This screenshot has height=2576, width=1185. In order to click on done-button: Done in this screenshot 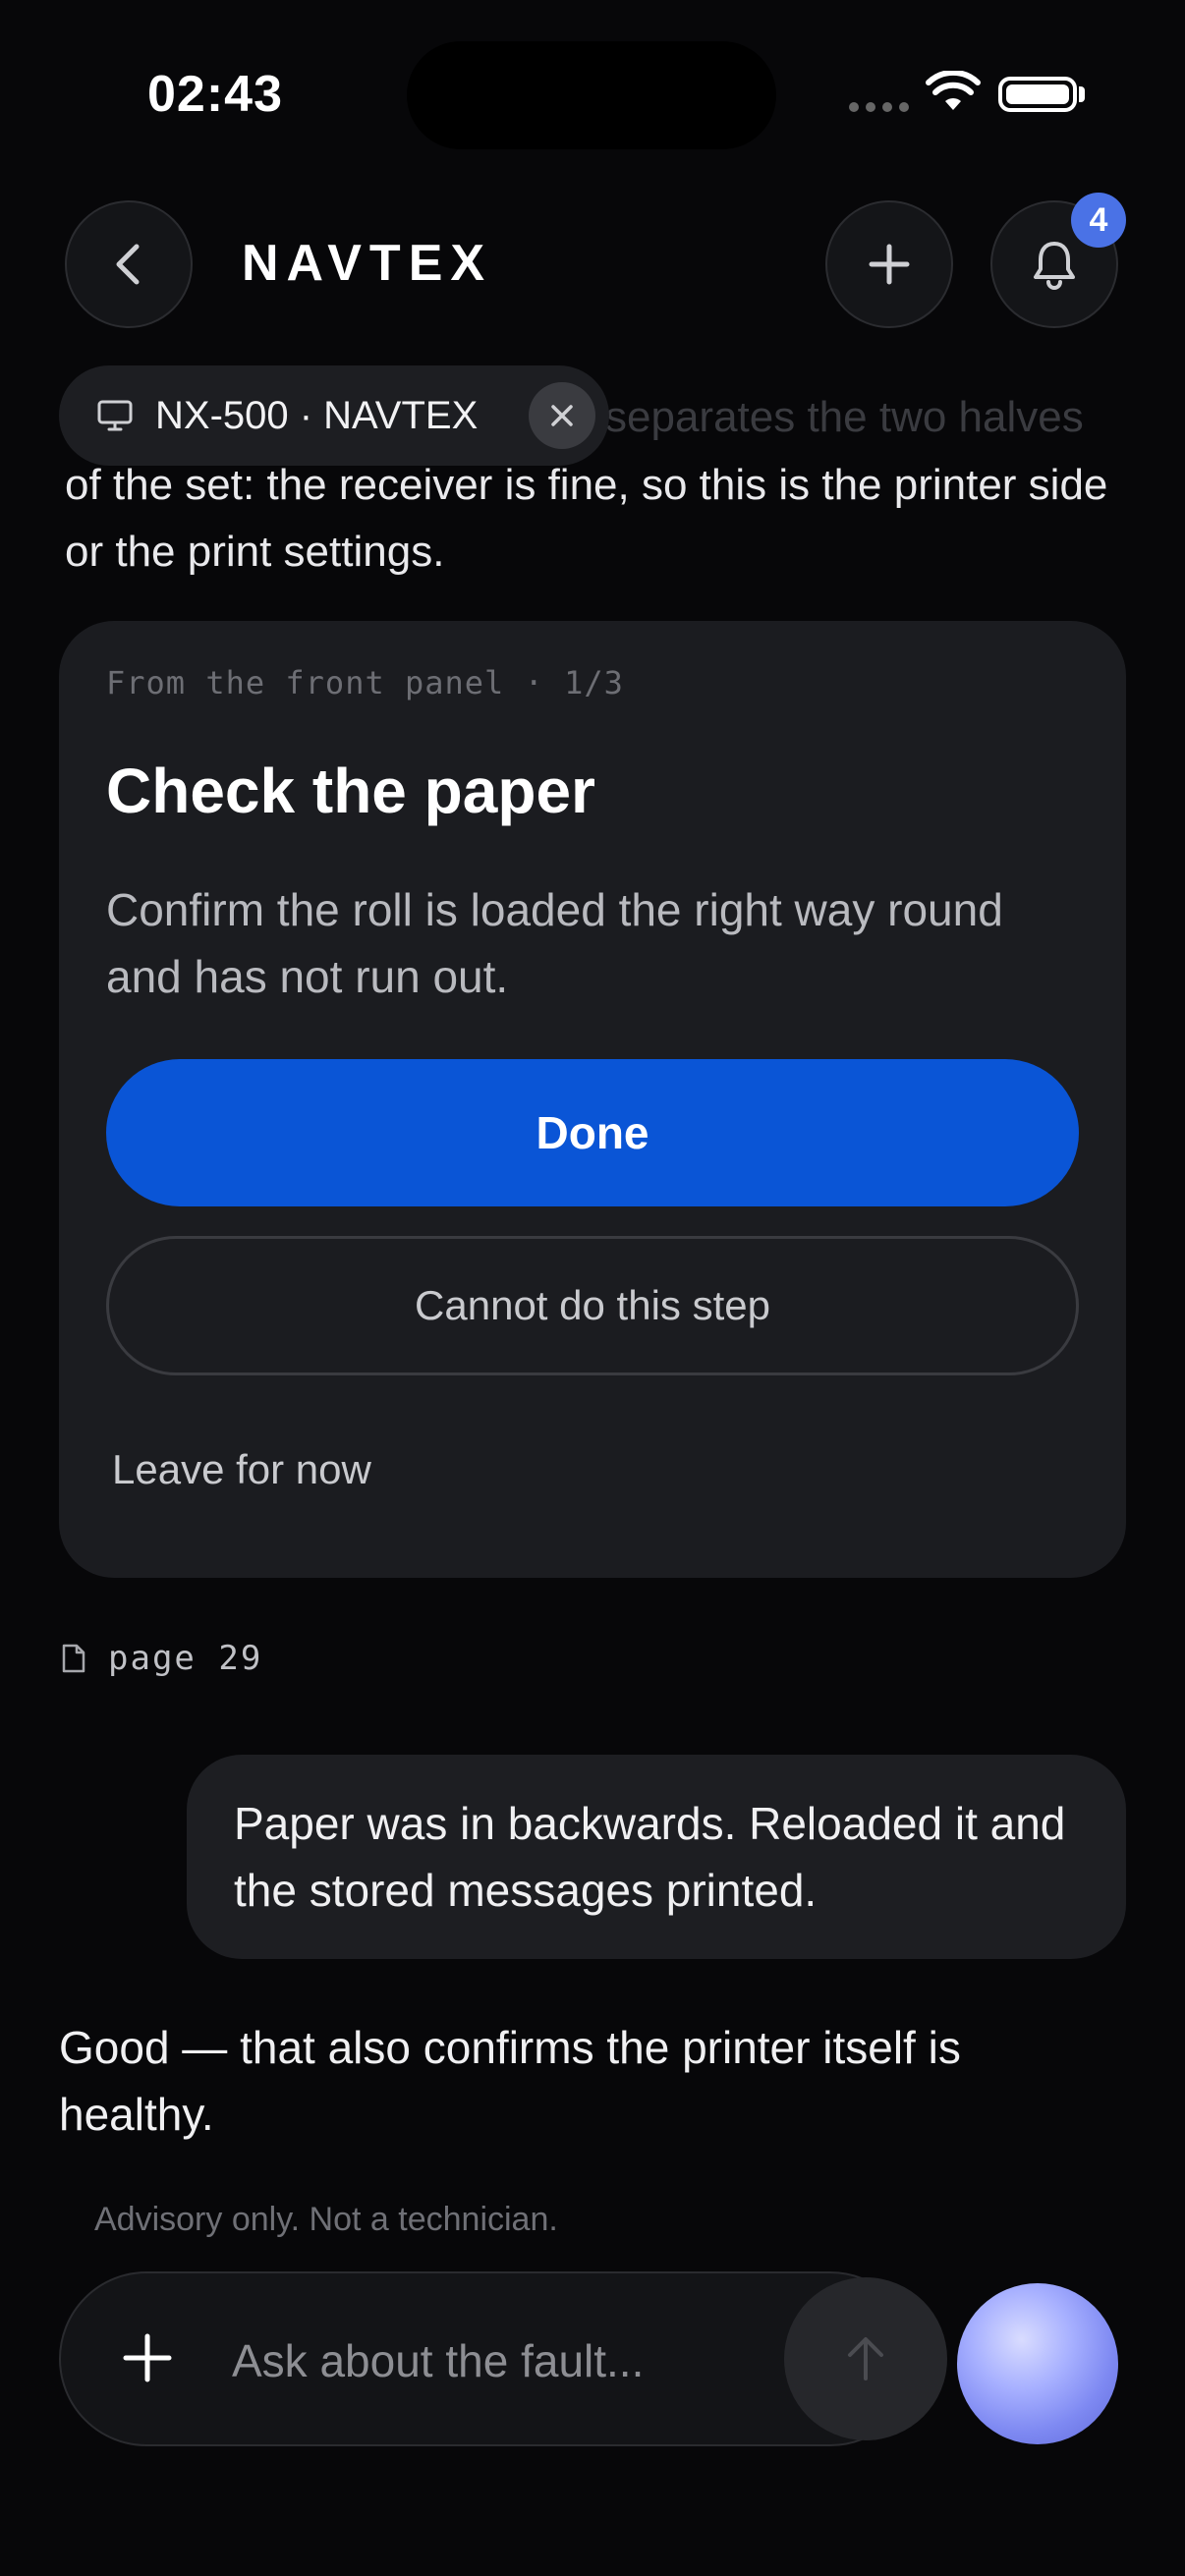, I will do `click(592, 1132)`.